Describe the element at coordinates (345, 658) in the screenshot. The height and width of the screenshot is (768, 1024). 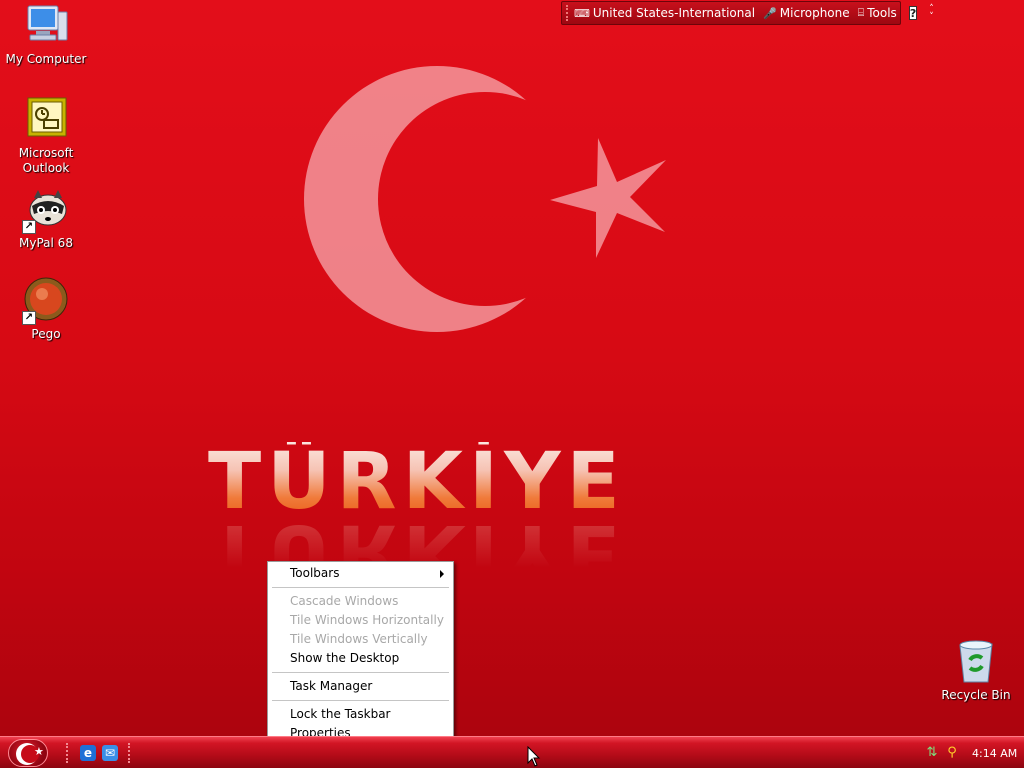
I see `menu-item-label: Show the Desktop` at that location.